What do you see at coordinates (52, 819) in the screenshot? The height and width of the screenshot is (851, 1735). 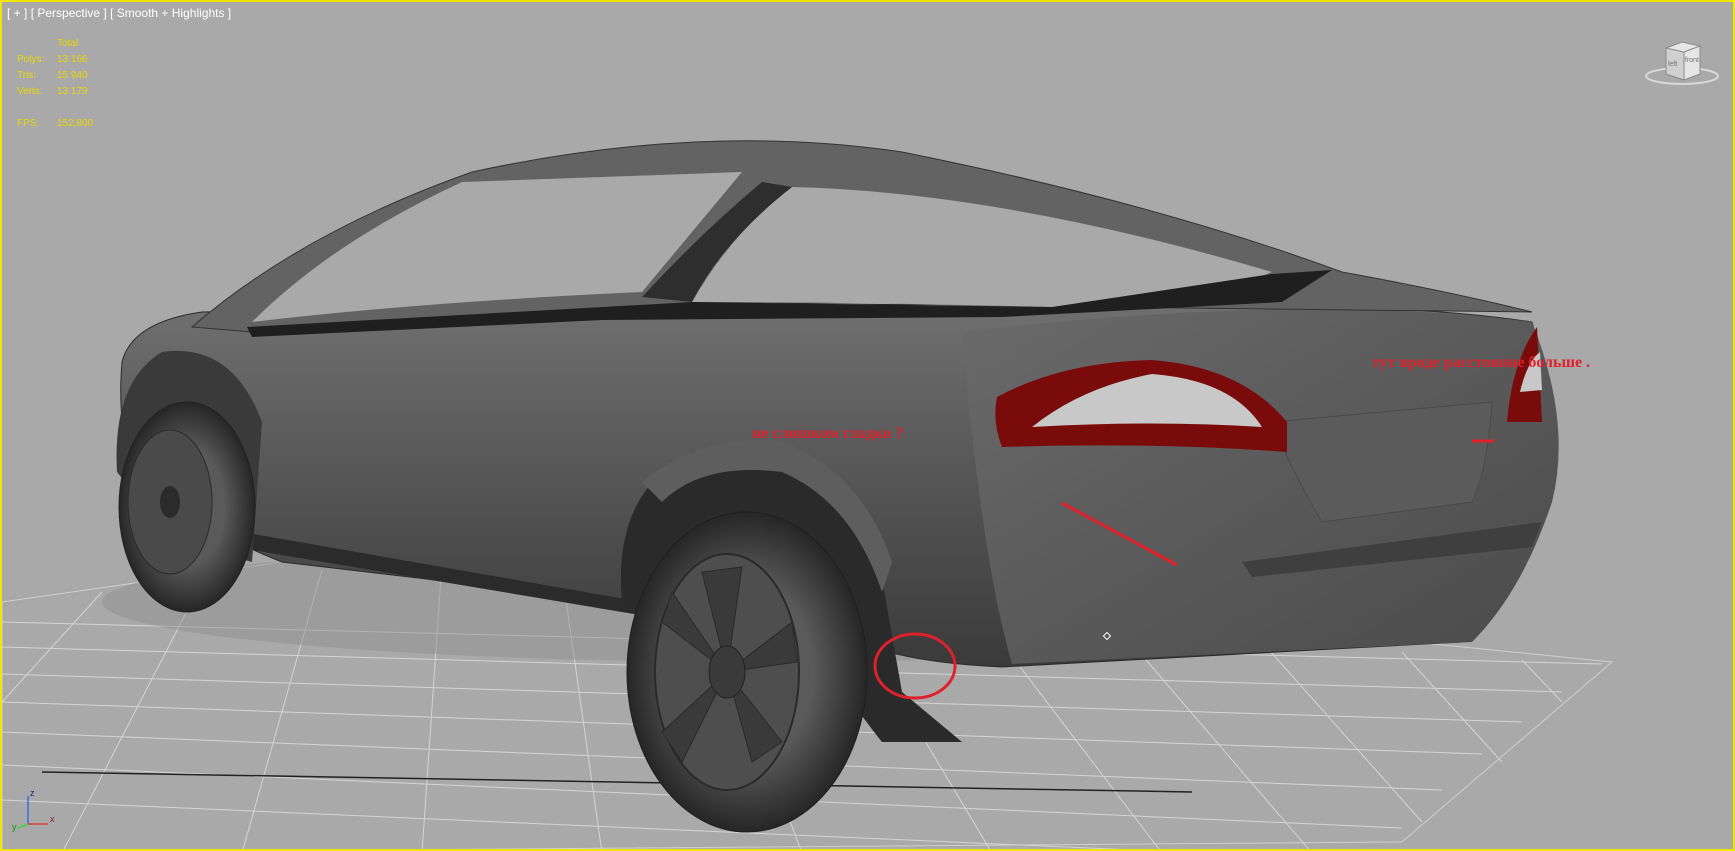 I see `axis-x-label: x` at bounding box center [52, 819].